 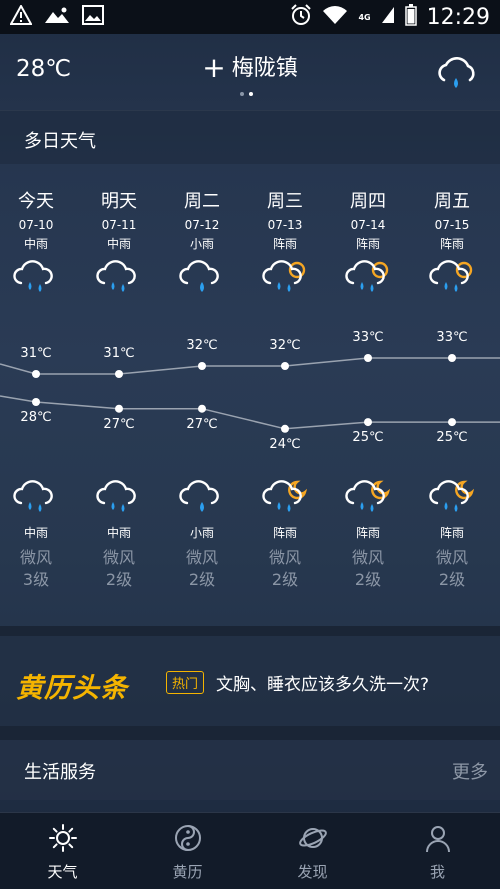 What do you see at coordinates (63, 840) in the screenshot?
I see `sun-icon` at bounding box center [63, 840].